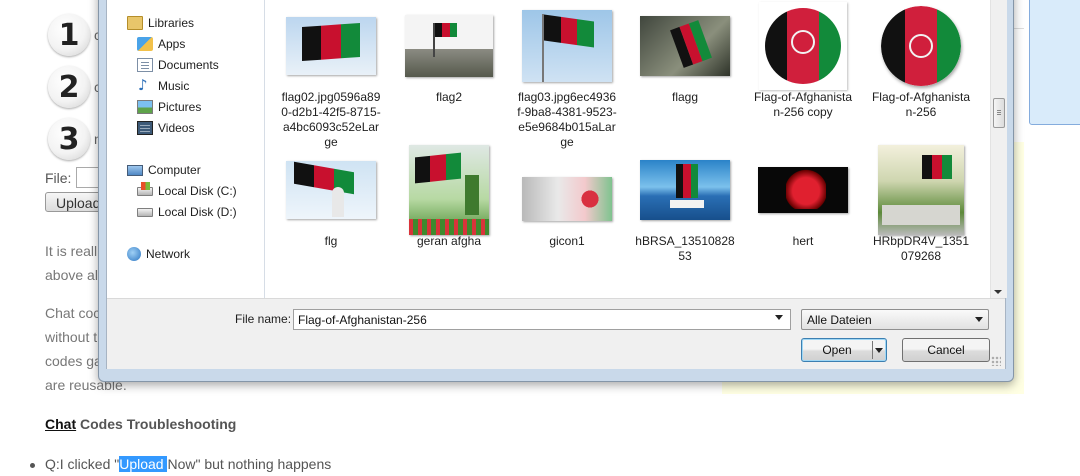 This screenshot has height=476, width=1080. I want to click on nav-local-disk-c: Local Disk (C:), so click(187, 189).